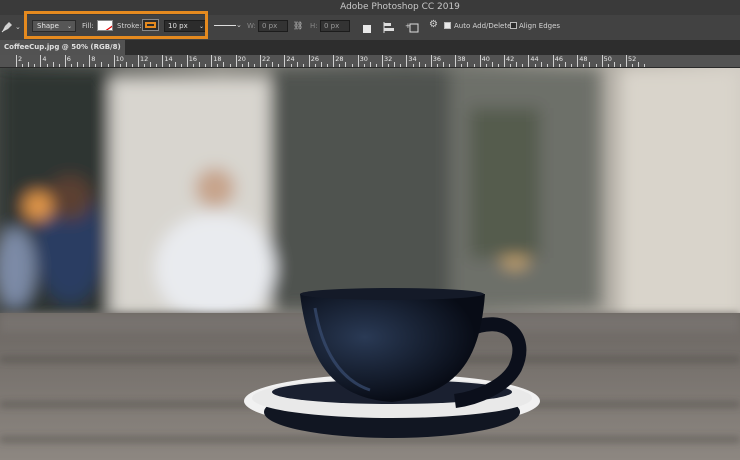 The image size is (740, 460). What do you see at coordinates (217, 59) in the screenshot?
I see `ruler-label: 18` at bounding box center [217, 59].